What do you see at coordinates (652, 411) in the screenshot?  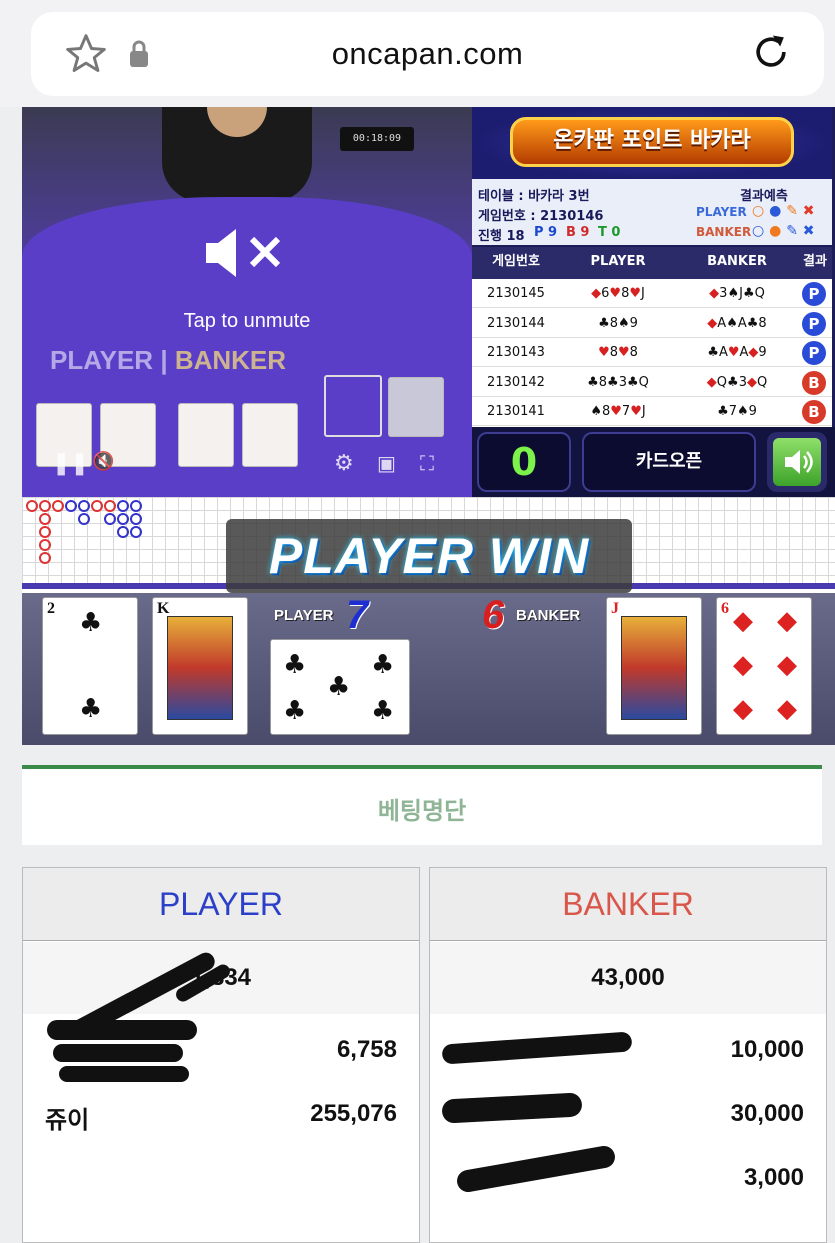 I see `history-row: 2130141 ♠8♥7♥J ♣7♠9 B` at bounding box center [652, 411].